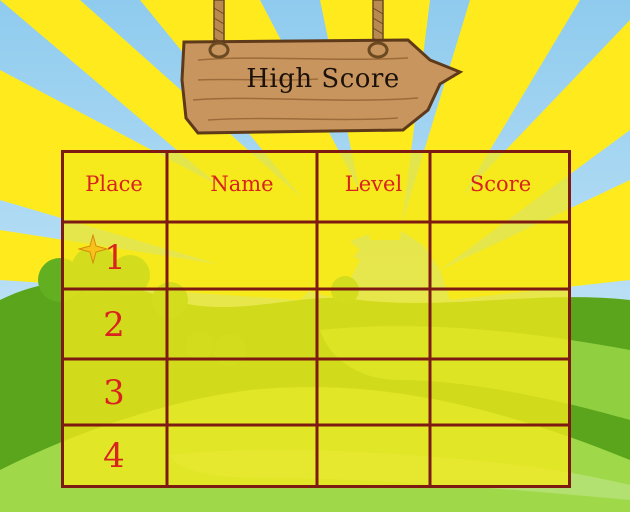 The height and width of the screenshot is (512, 630). Describe the element at coordinates (323, 79) in the screenshot. I see `page-title: High Score` at that location.